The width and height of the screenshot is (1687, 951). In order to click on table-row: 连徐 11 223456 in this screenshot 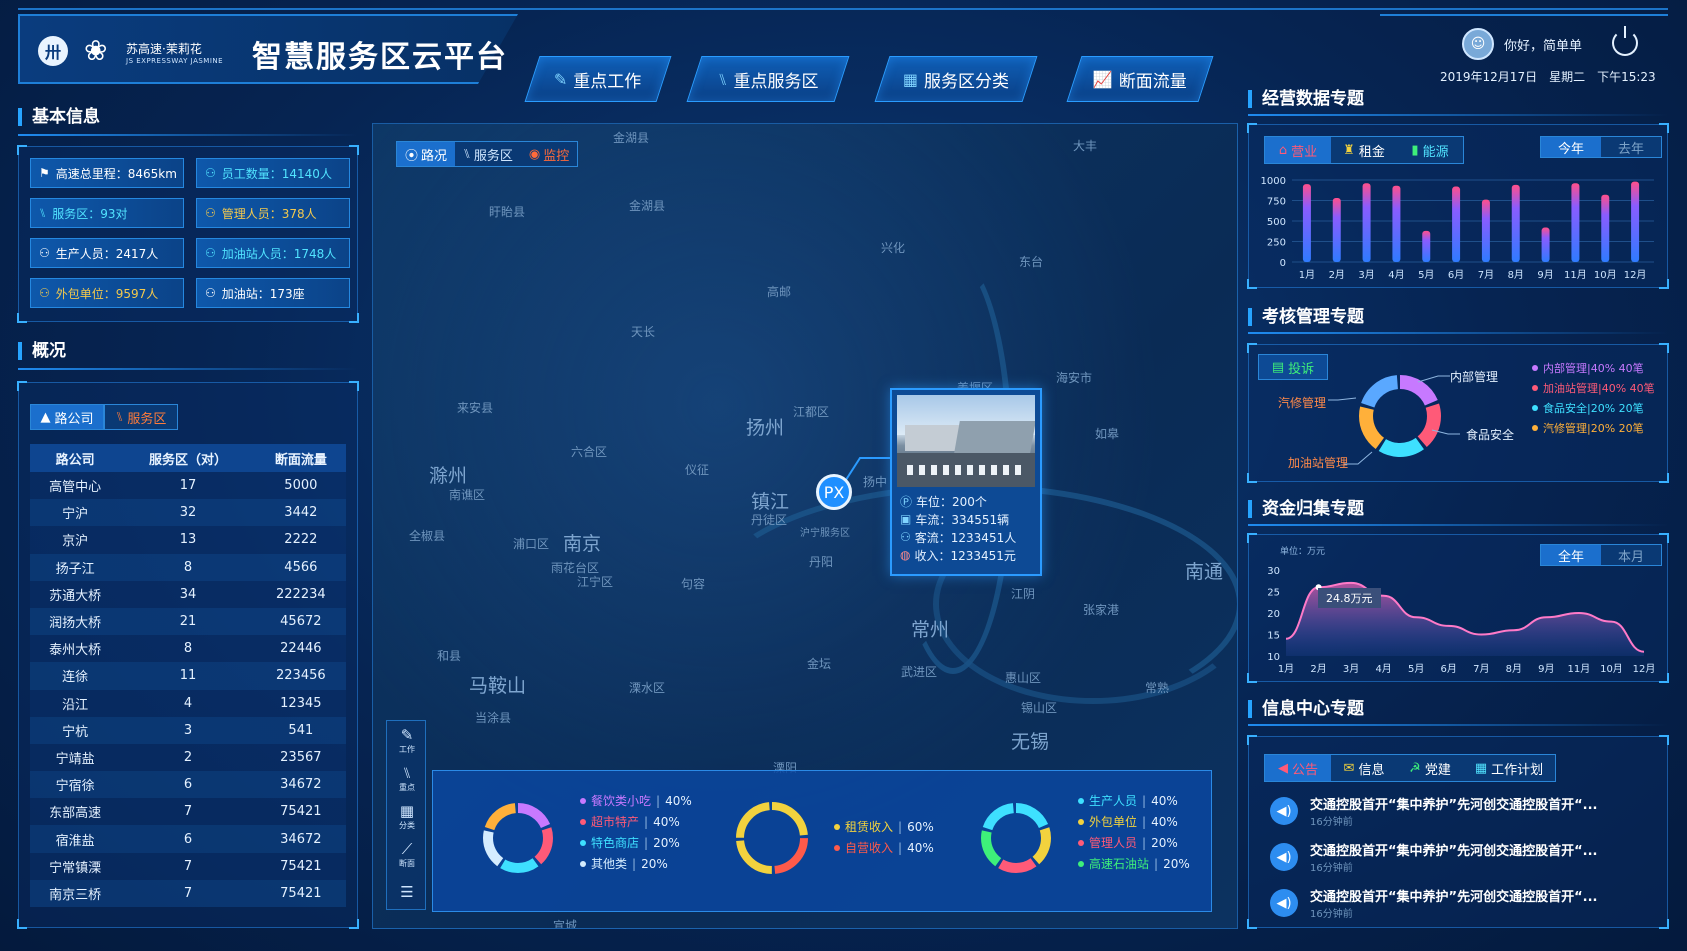, I will do `click(188, 676)`.